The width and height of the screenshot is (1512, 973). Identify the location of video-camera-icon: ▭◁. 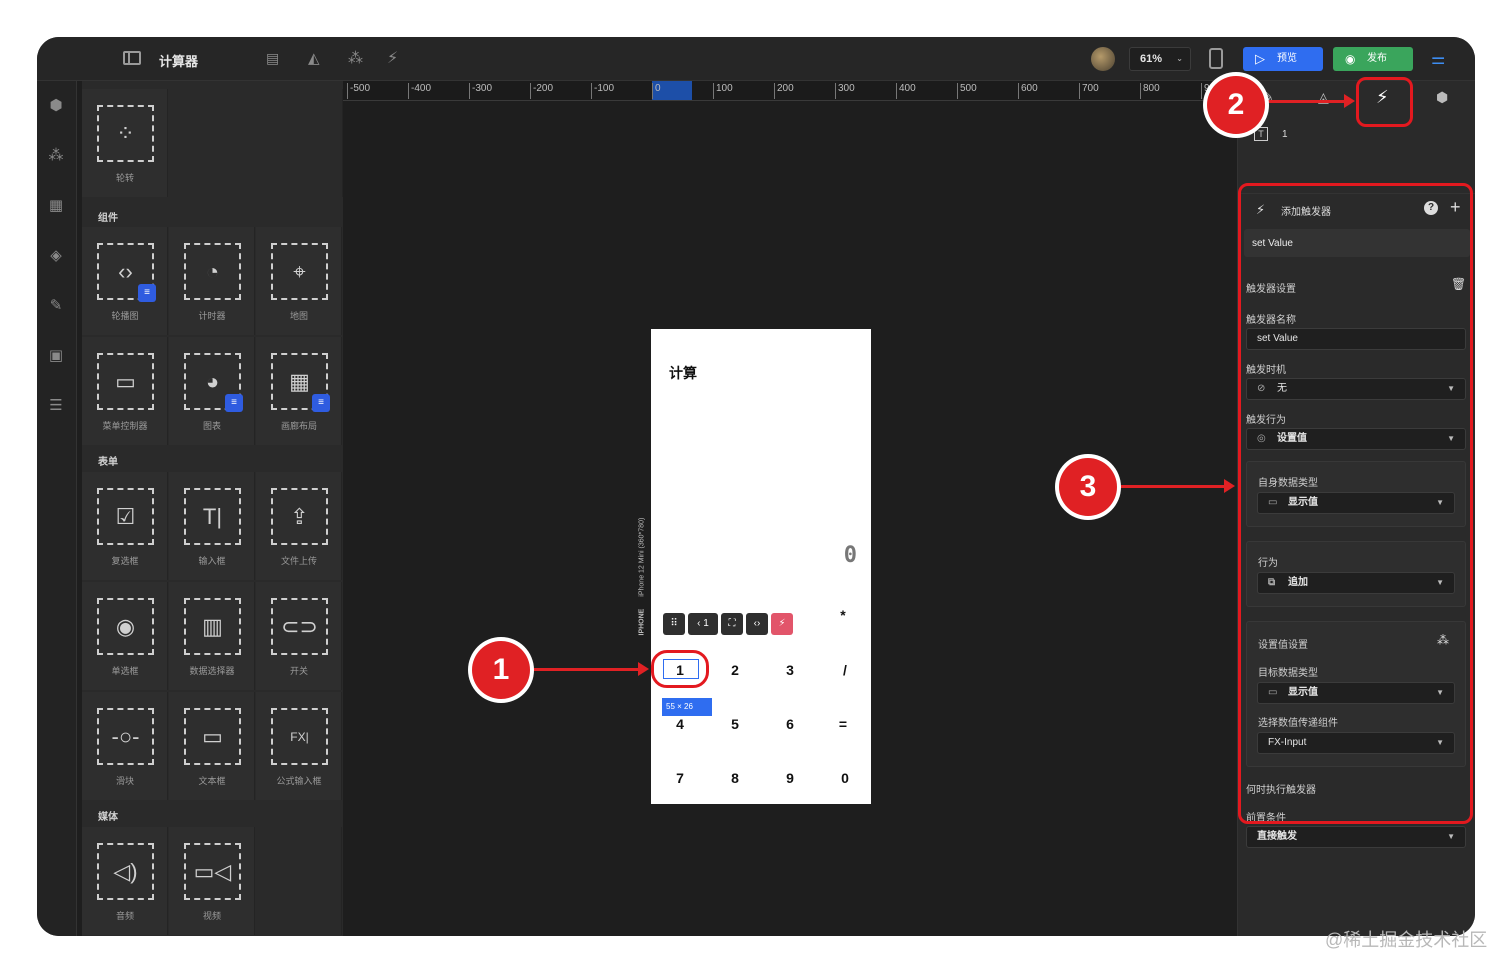
(212, 871).